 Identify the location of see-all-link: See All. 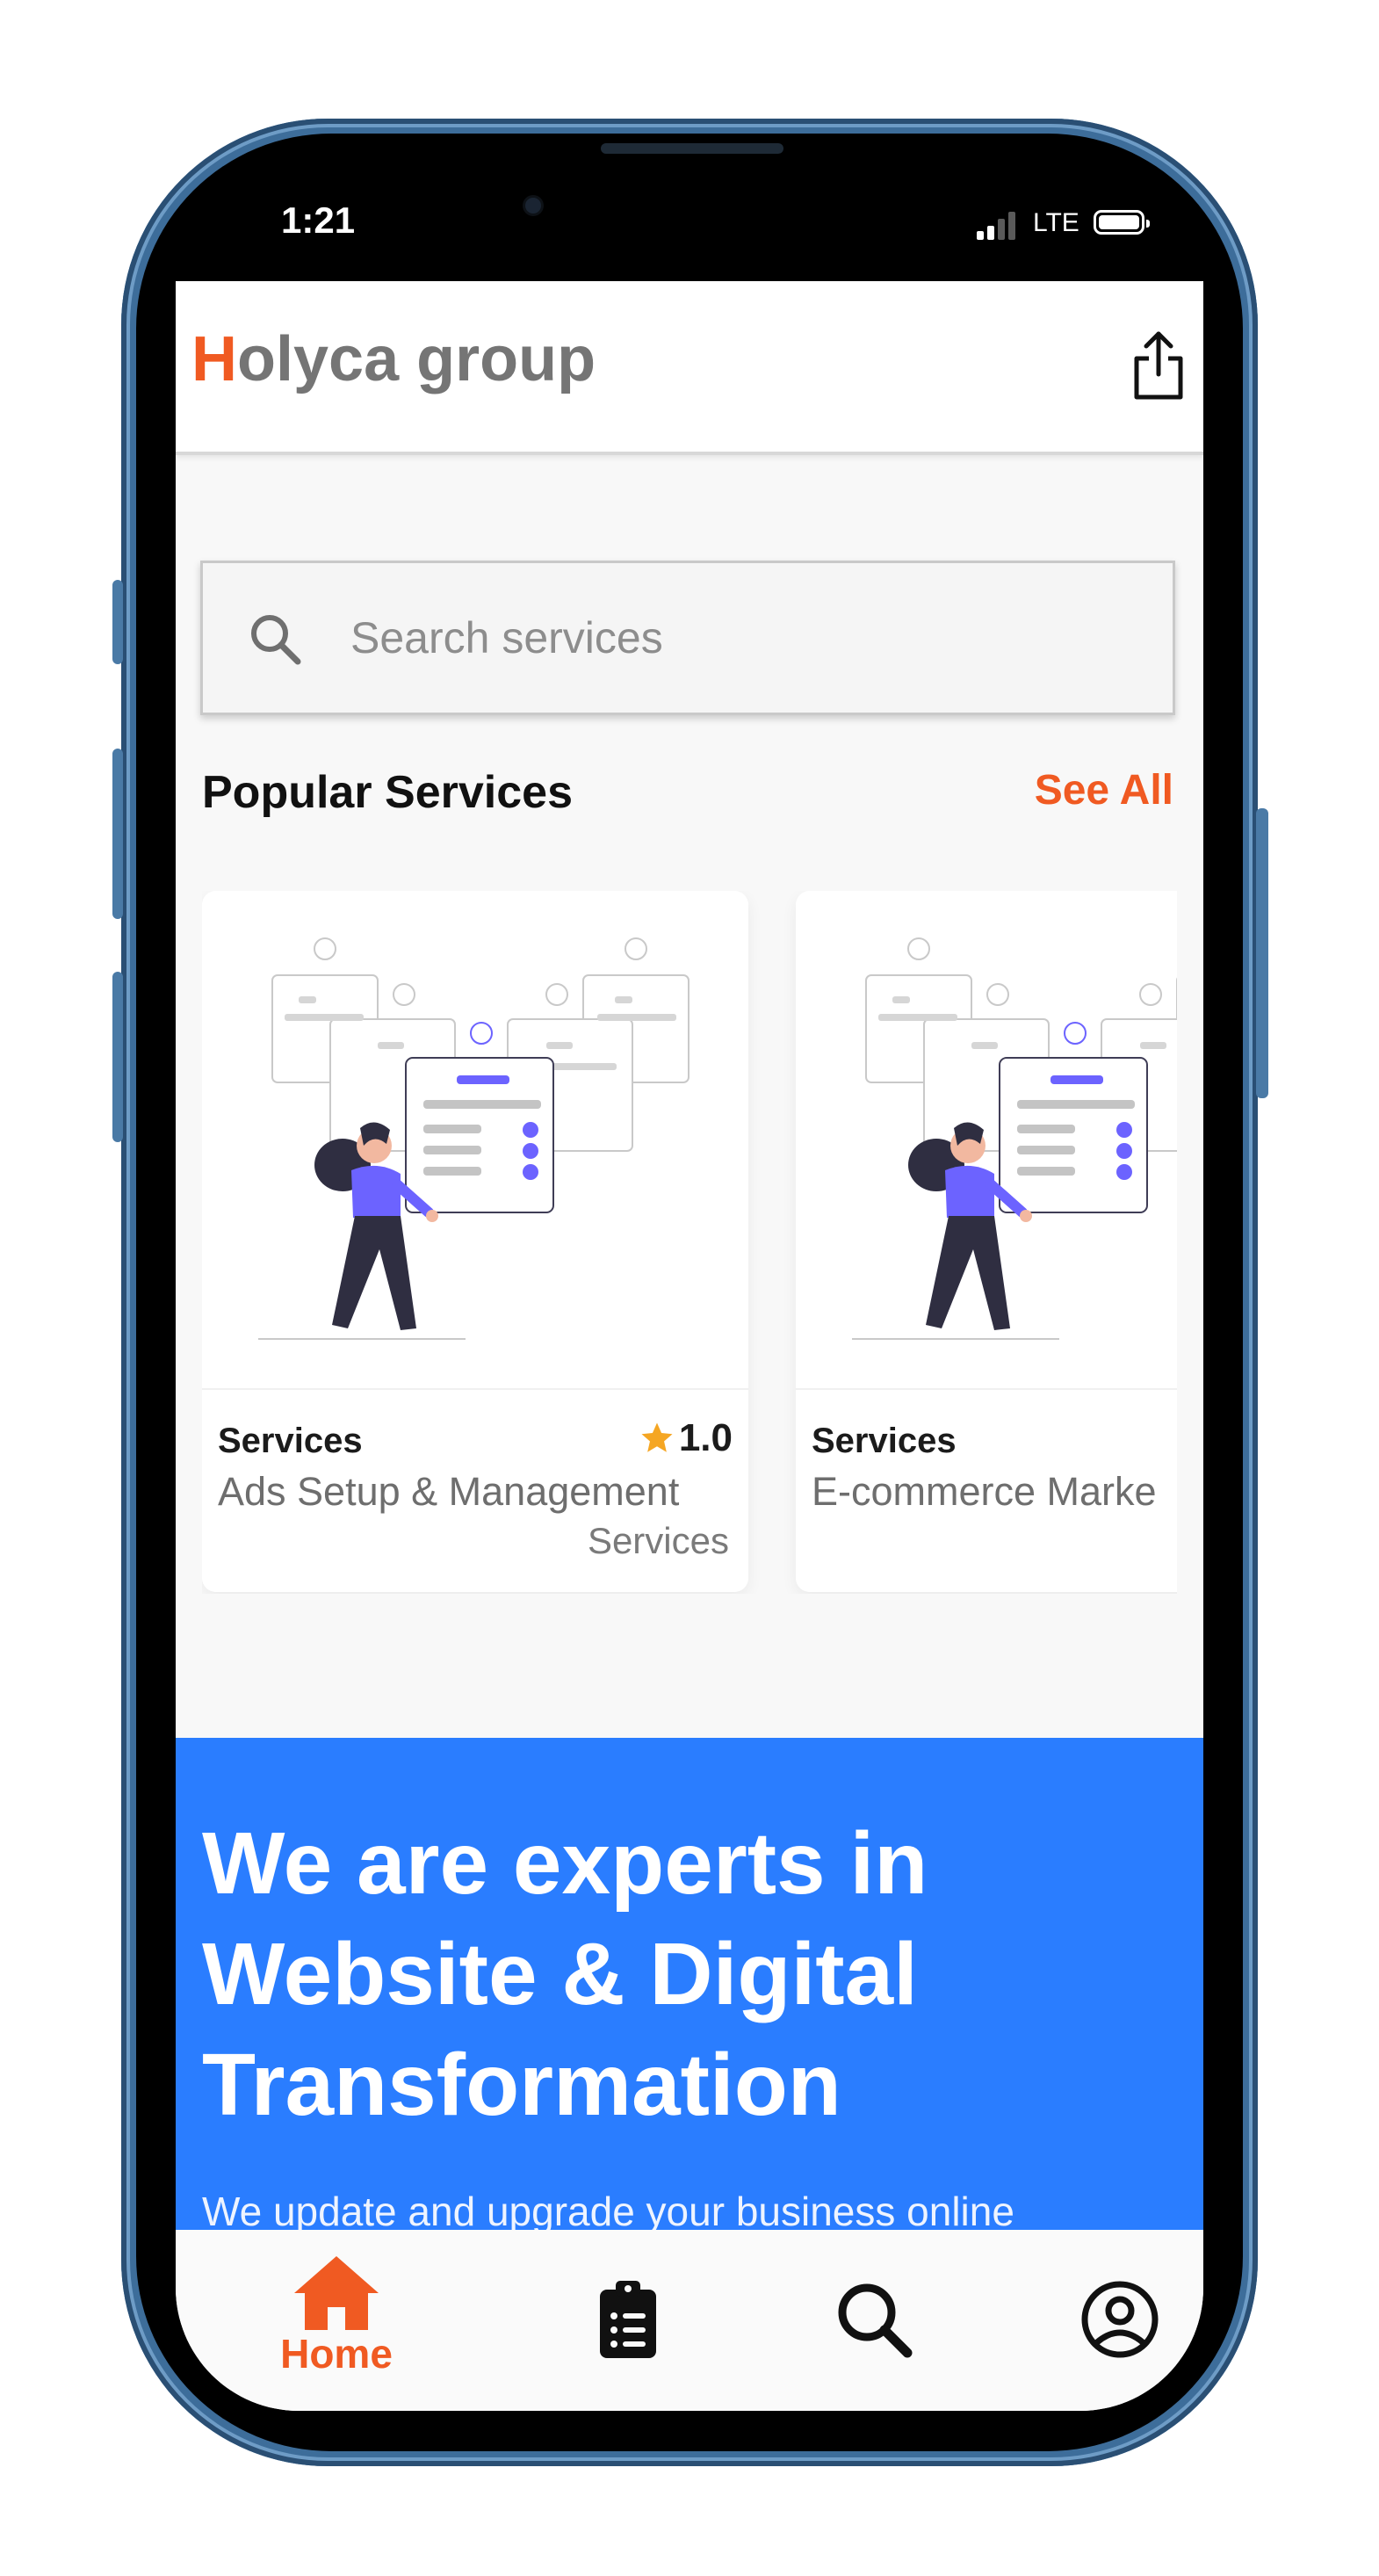
(1104, 790).